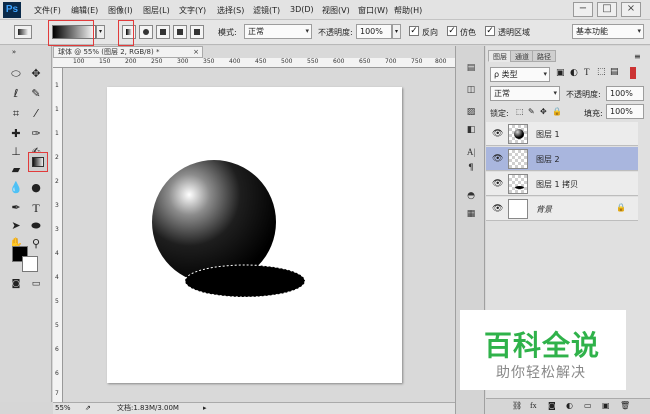  Describe the element at coordinates (531, 111) in the screenshot. I see `lock-image-icon: ✎` at that location.